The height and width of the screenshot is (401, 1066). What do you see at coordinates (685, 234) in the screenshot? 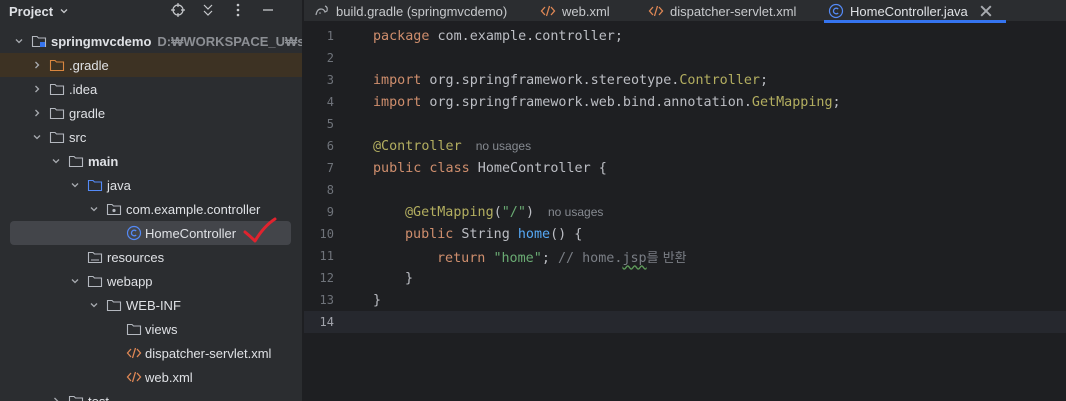
I see `code-line: 10 public String home() {` at bounding box center [685, 234].